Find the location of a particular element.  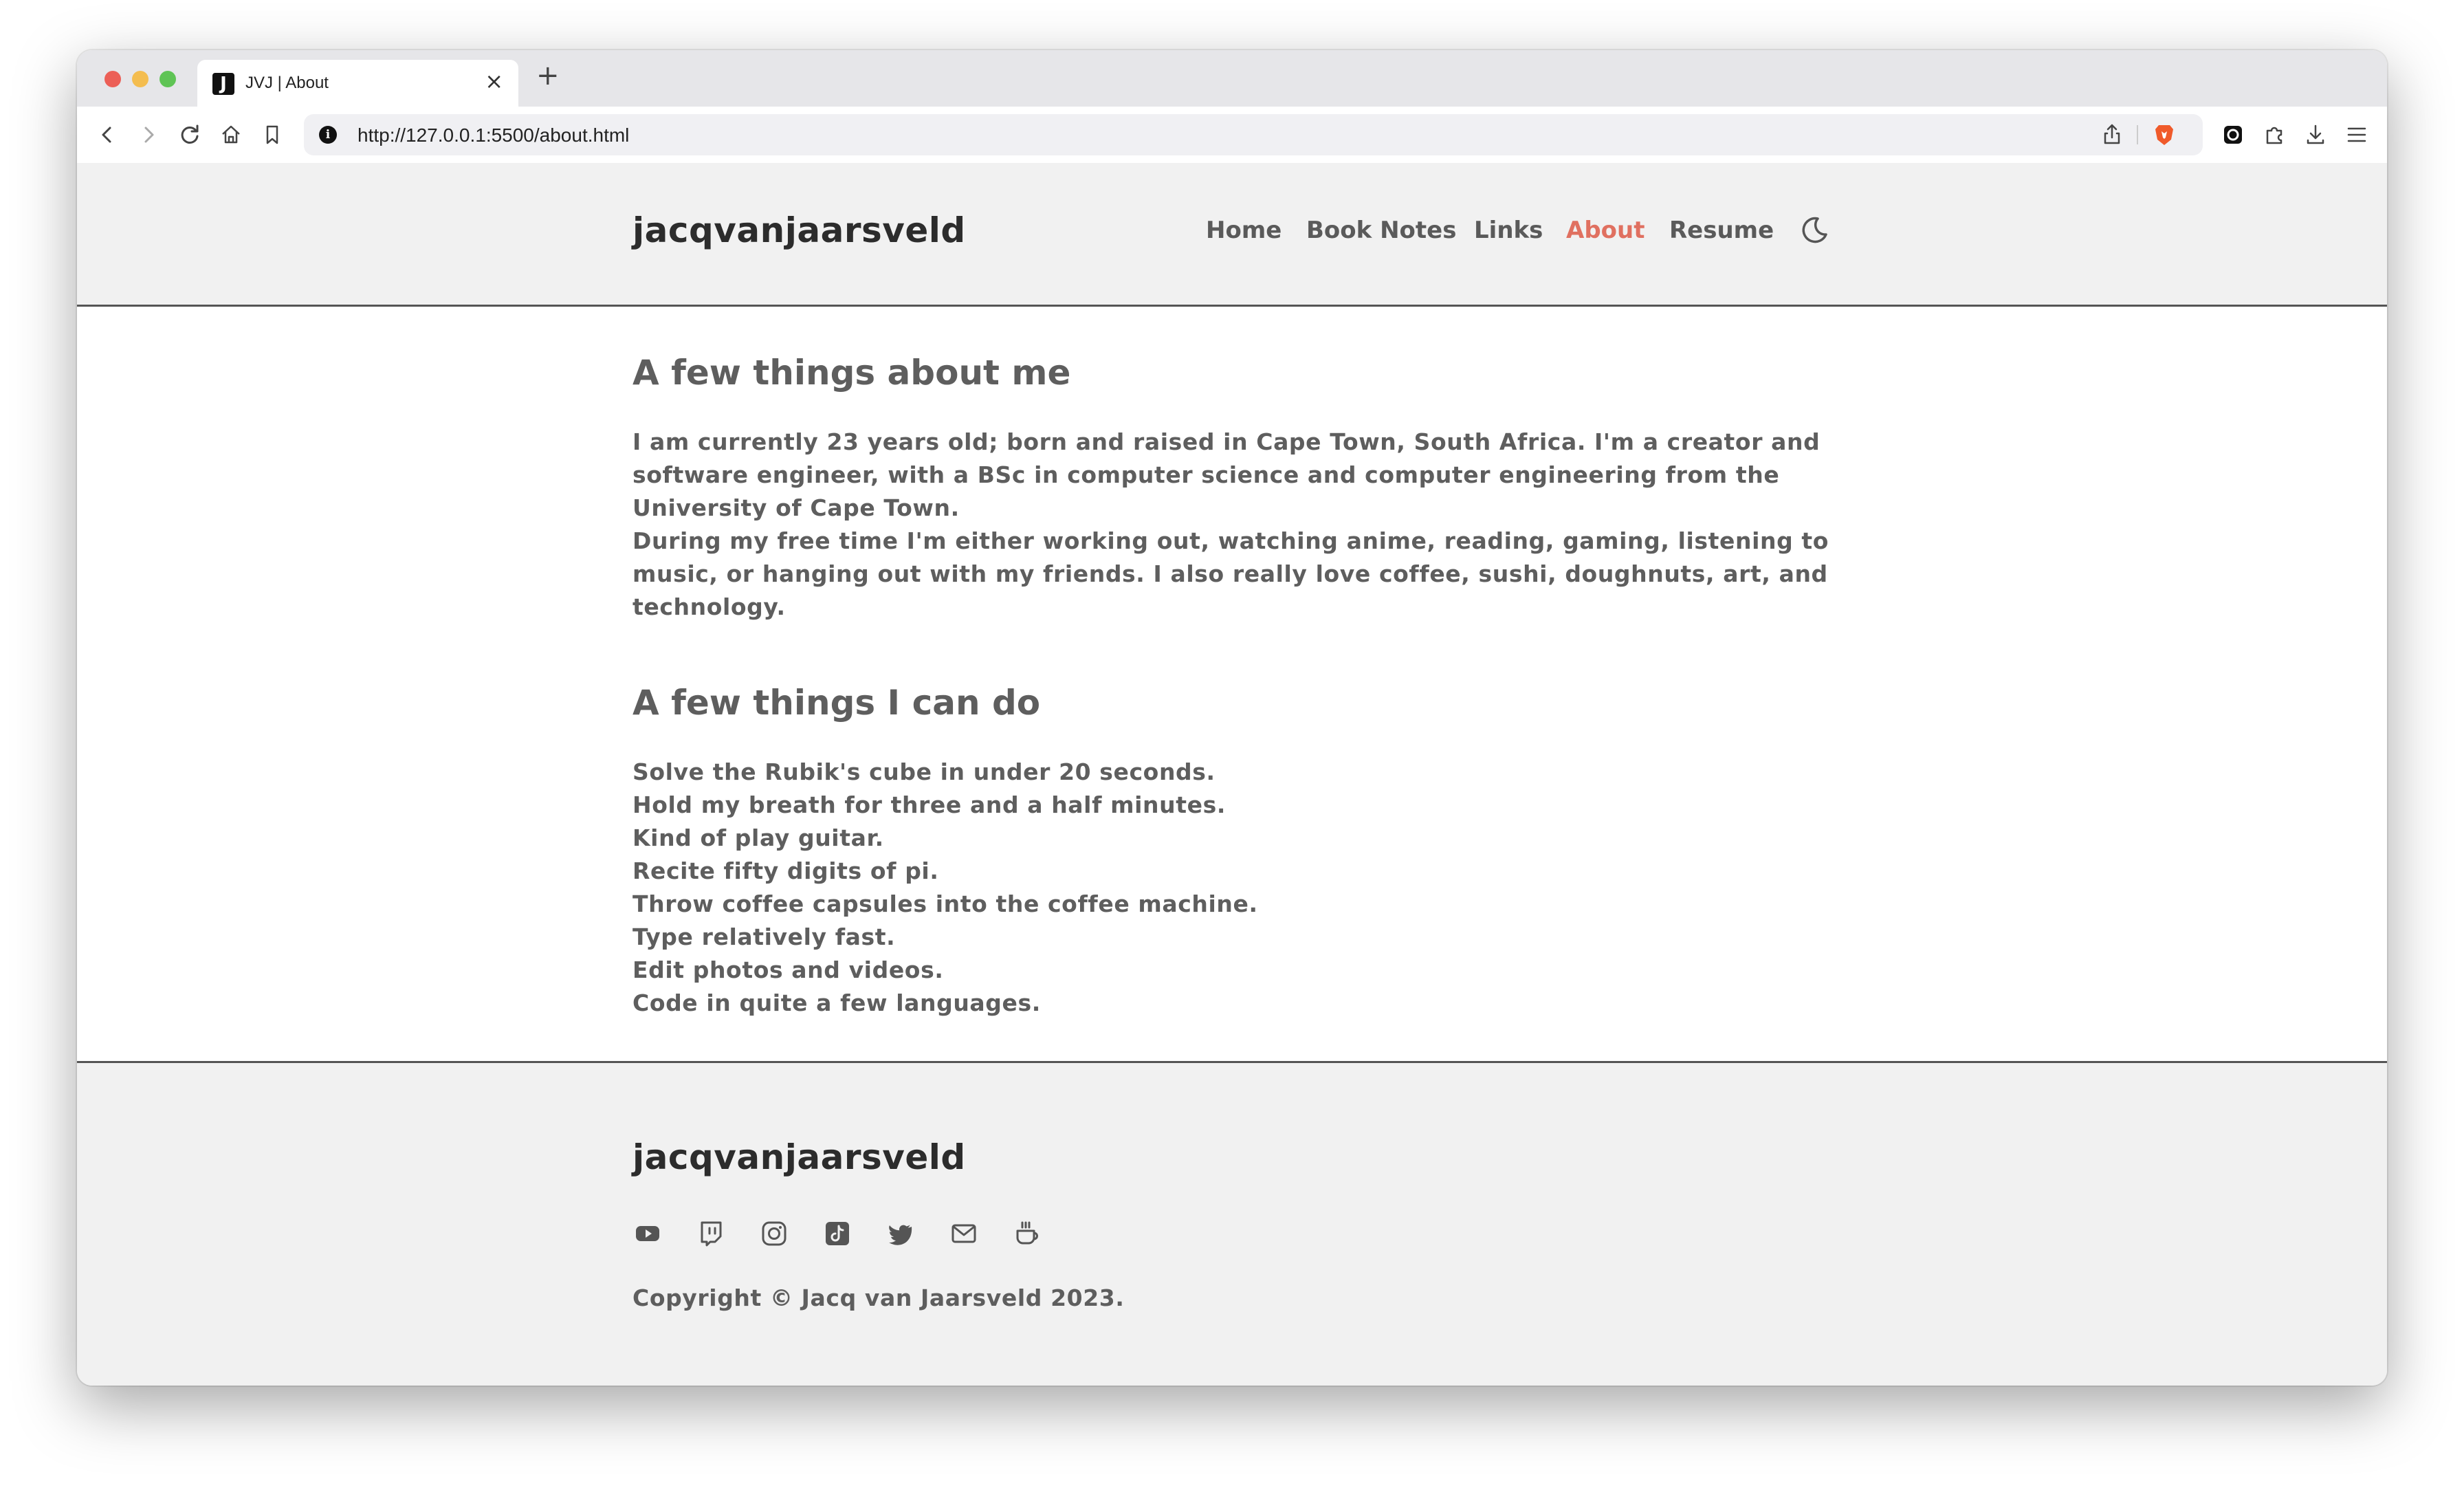

url-separator is located at coordinates (2137, 135).